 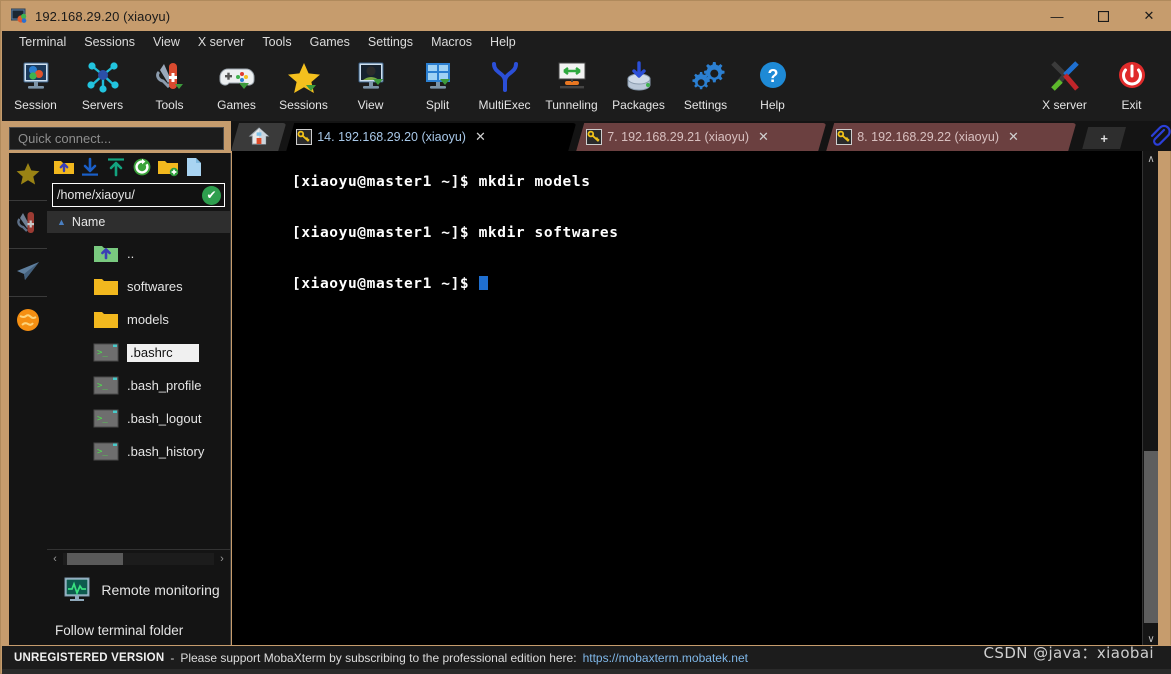 What do you see at coordinates (431, 137) in the screenshot?
I see `tab-session-1: 14. 192.168.29.20 (xiaoyu) ✕` at bounding box center [431, 137].